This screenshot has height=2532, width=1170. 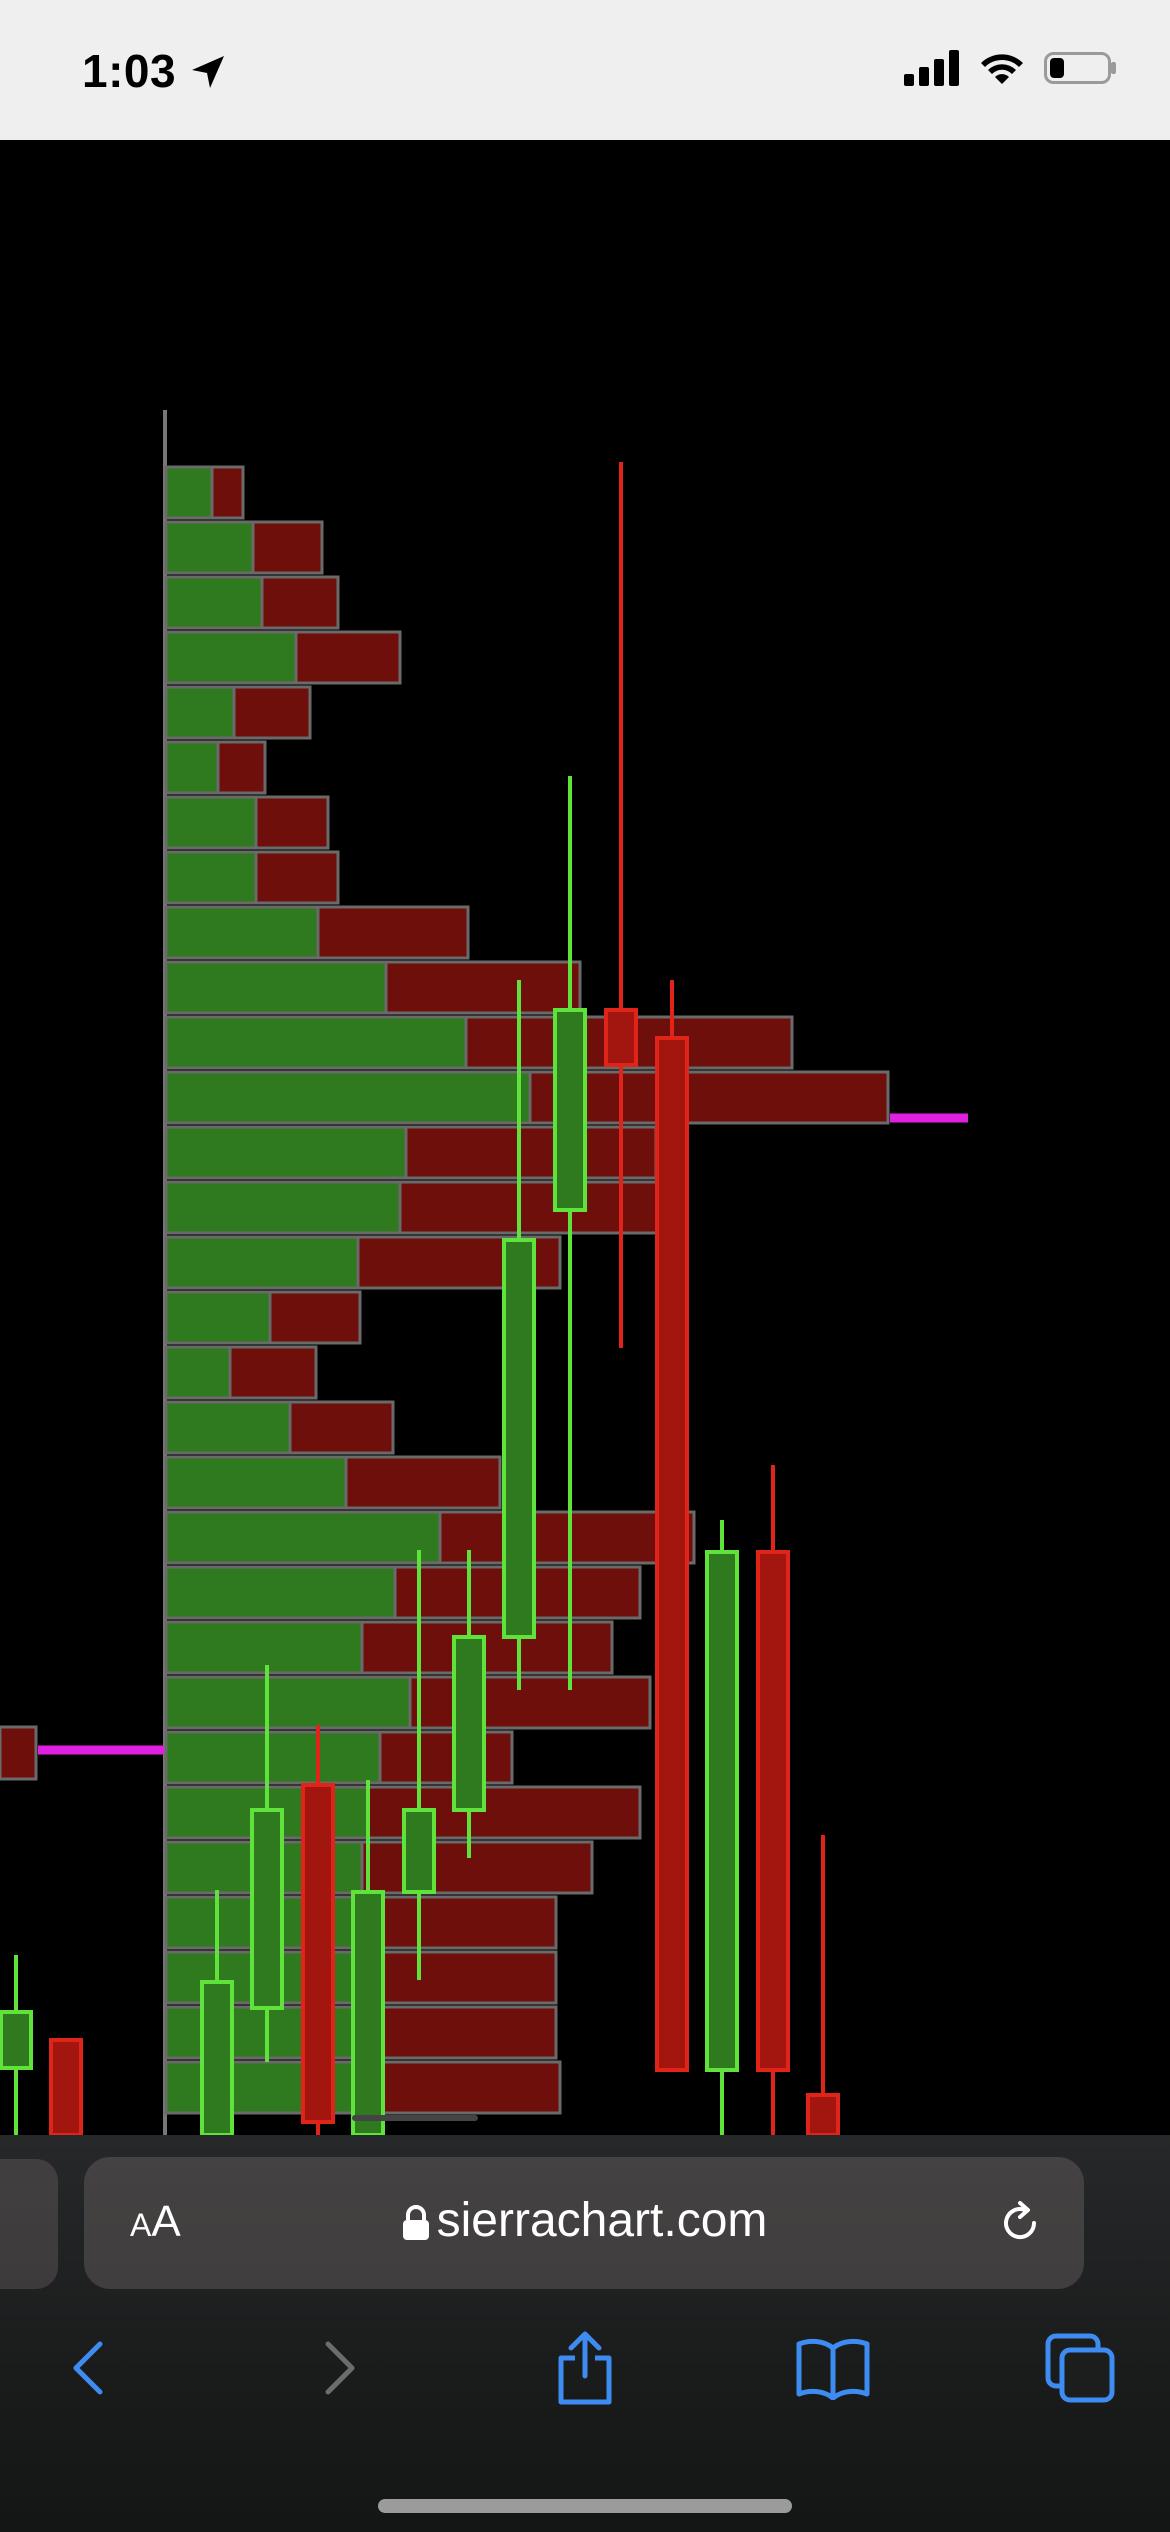 I want to click on cellular-signal-icon, so click(x=931, y=68).